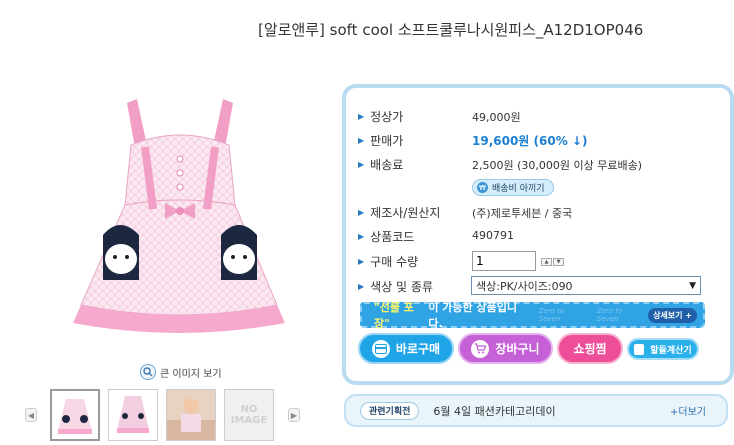 This screenshot has height=445, width=734. Describe the element at coordinates (482, 187) in the screenshot. I see `won-icon: ₩` at that location.